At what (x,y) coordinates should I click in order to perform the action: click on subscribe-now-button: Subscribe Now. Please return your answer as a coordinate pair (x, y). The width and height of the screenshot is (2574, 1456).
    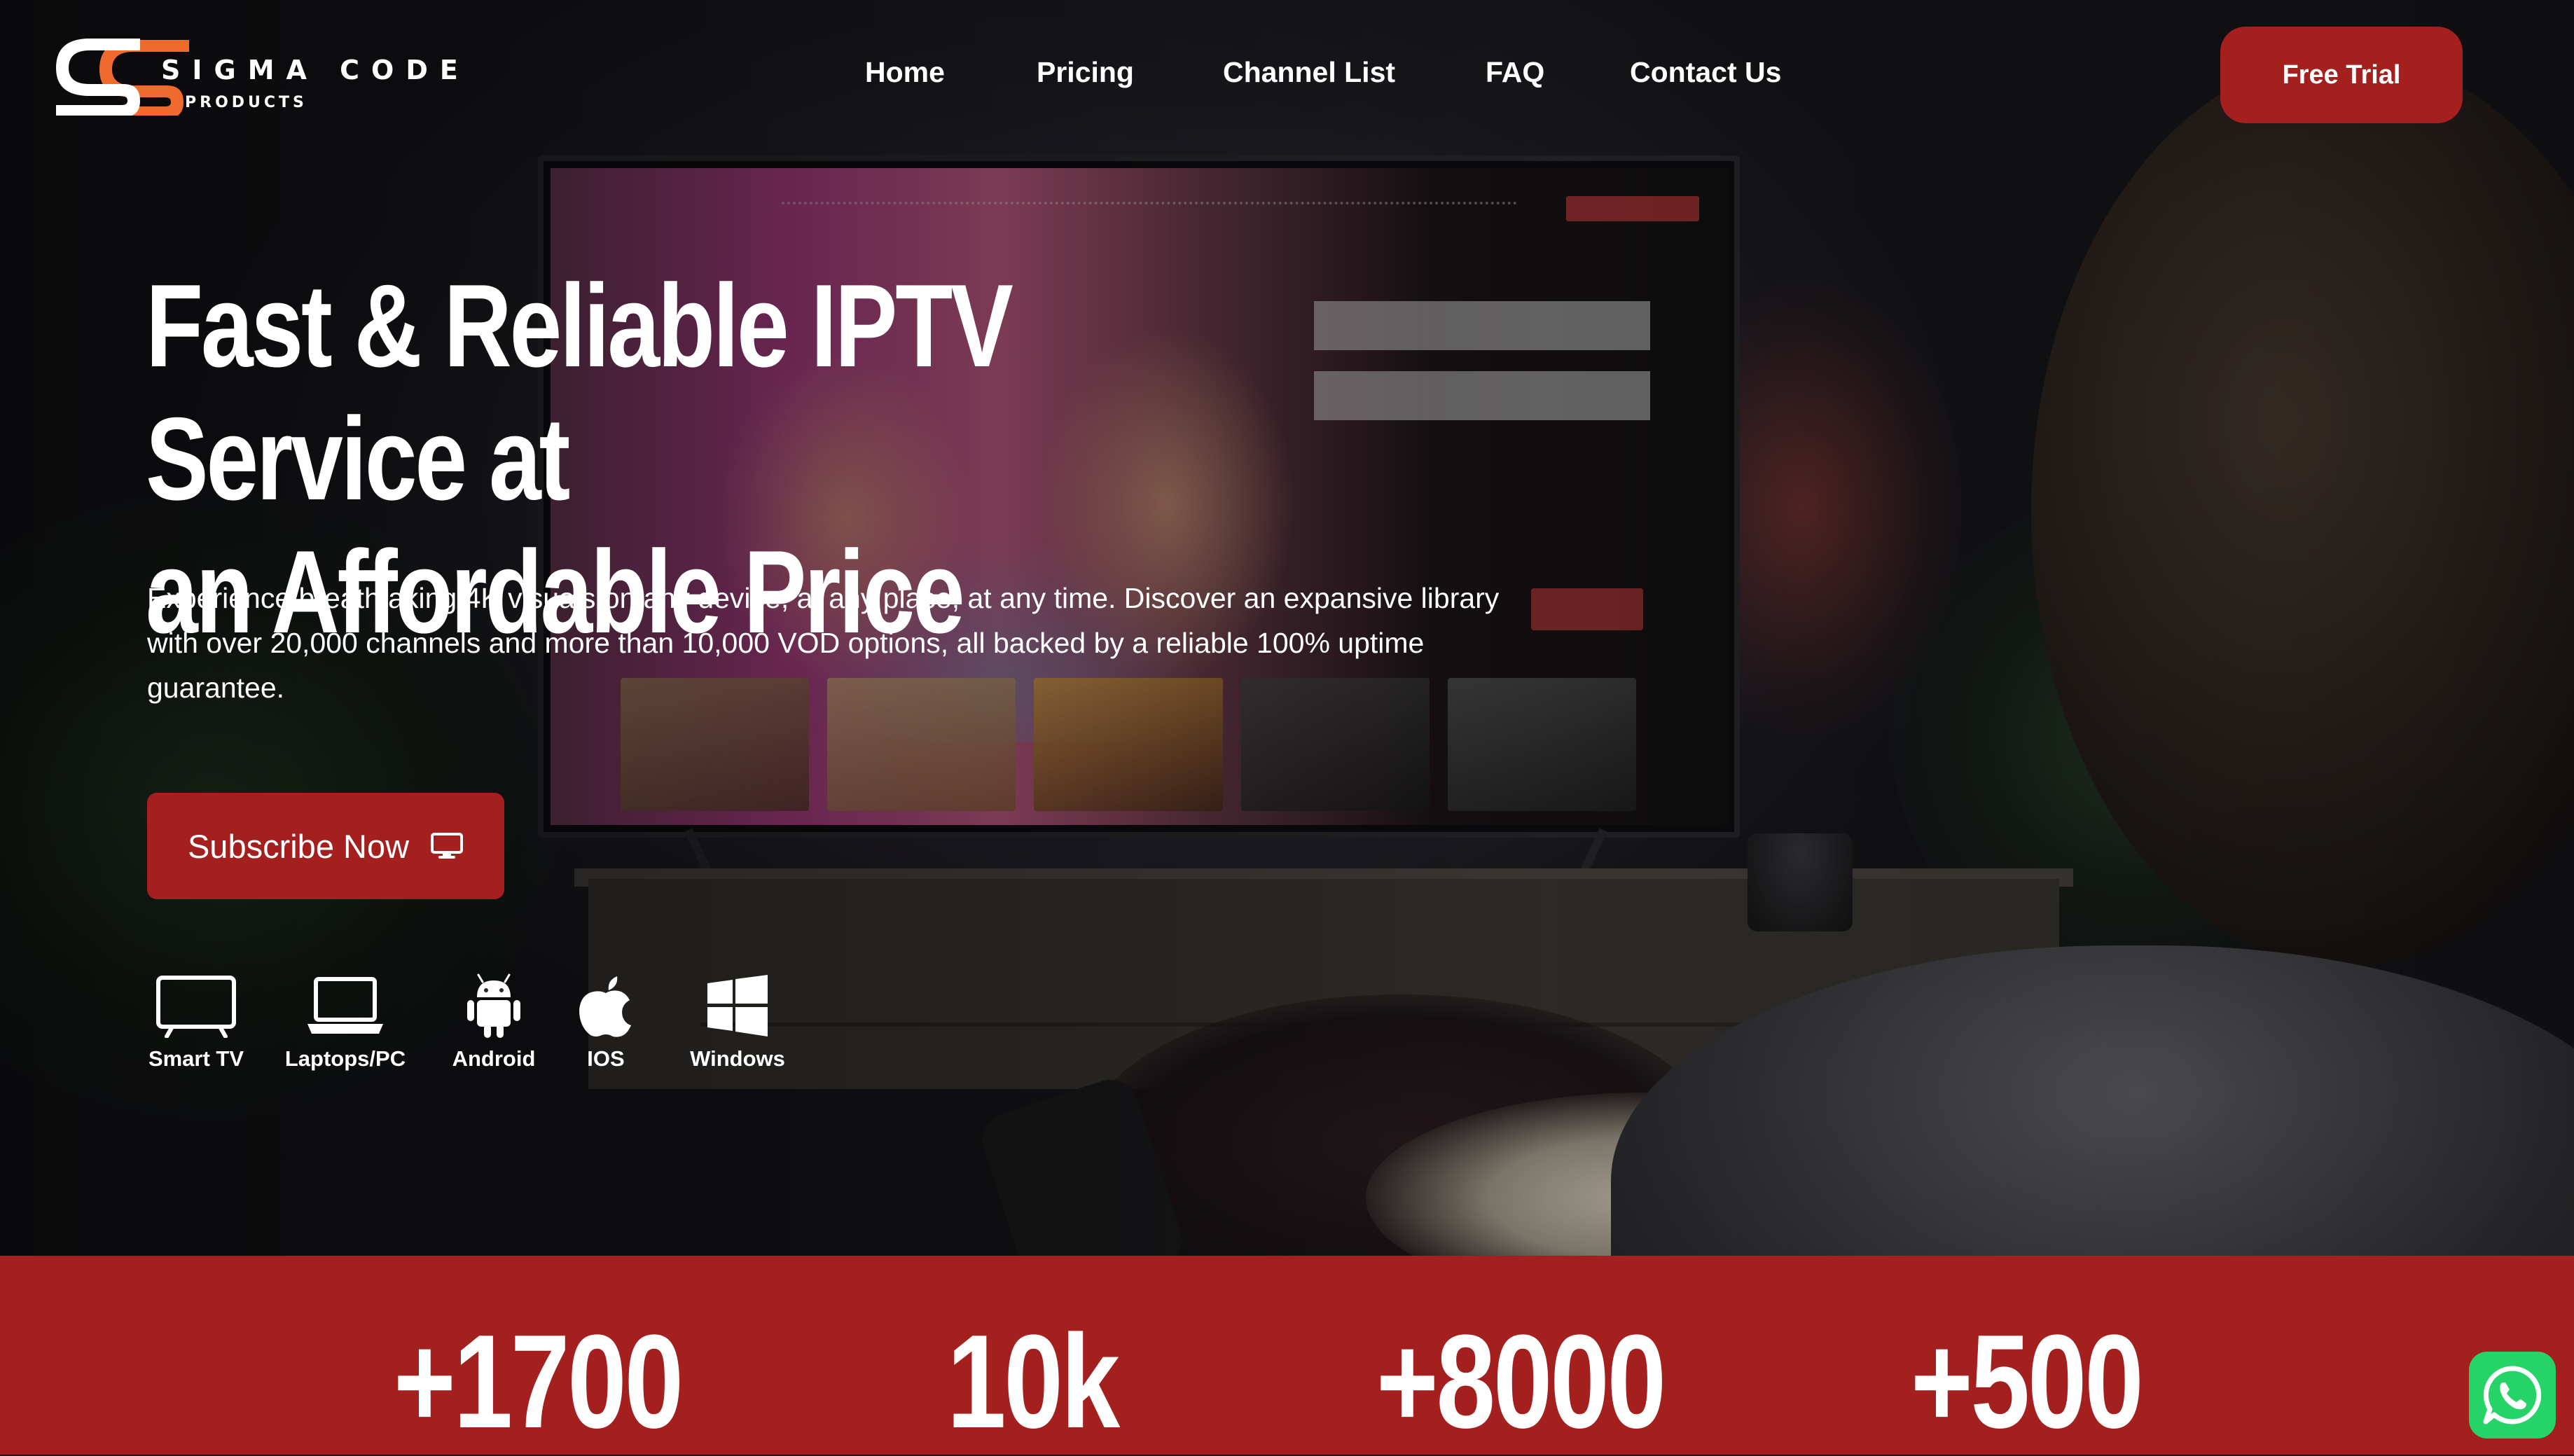
    Looking at the image, I should click on (325, 846).